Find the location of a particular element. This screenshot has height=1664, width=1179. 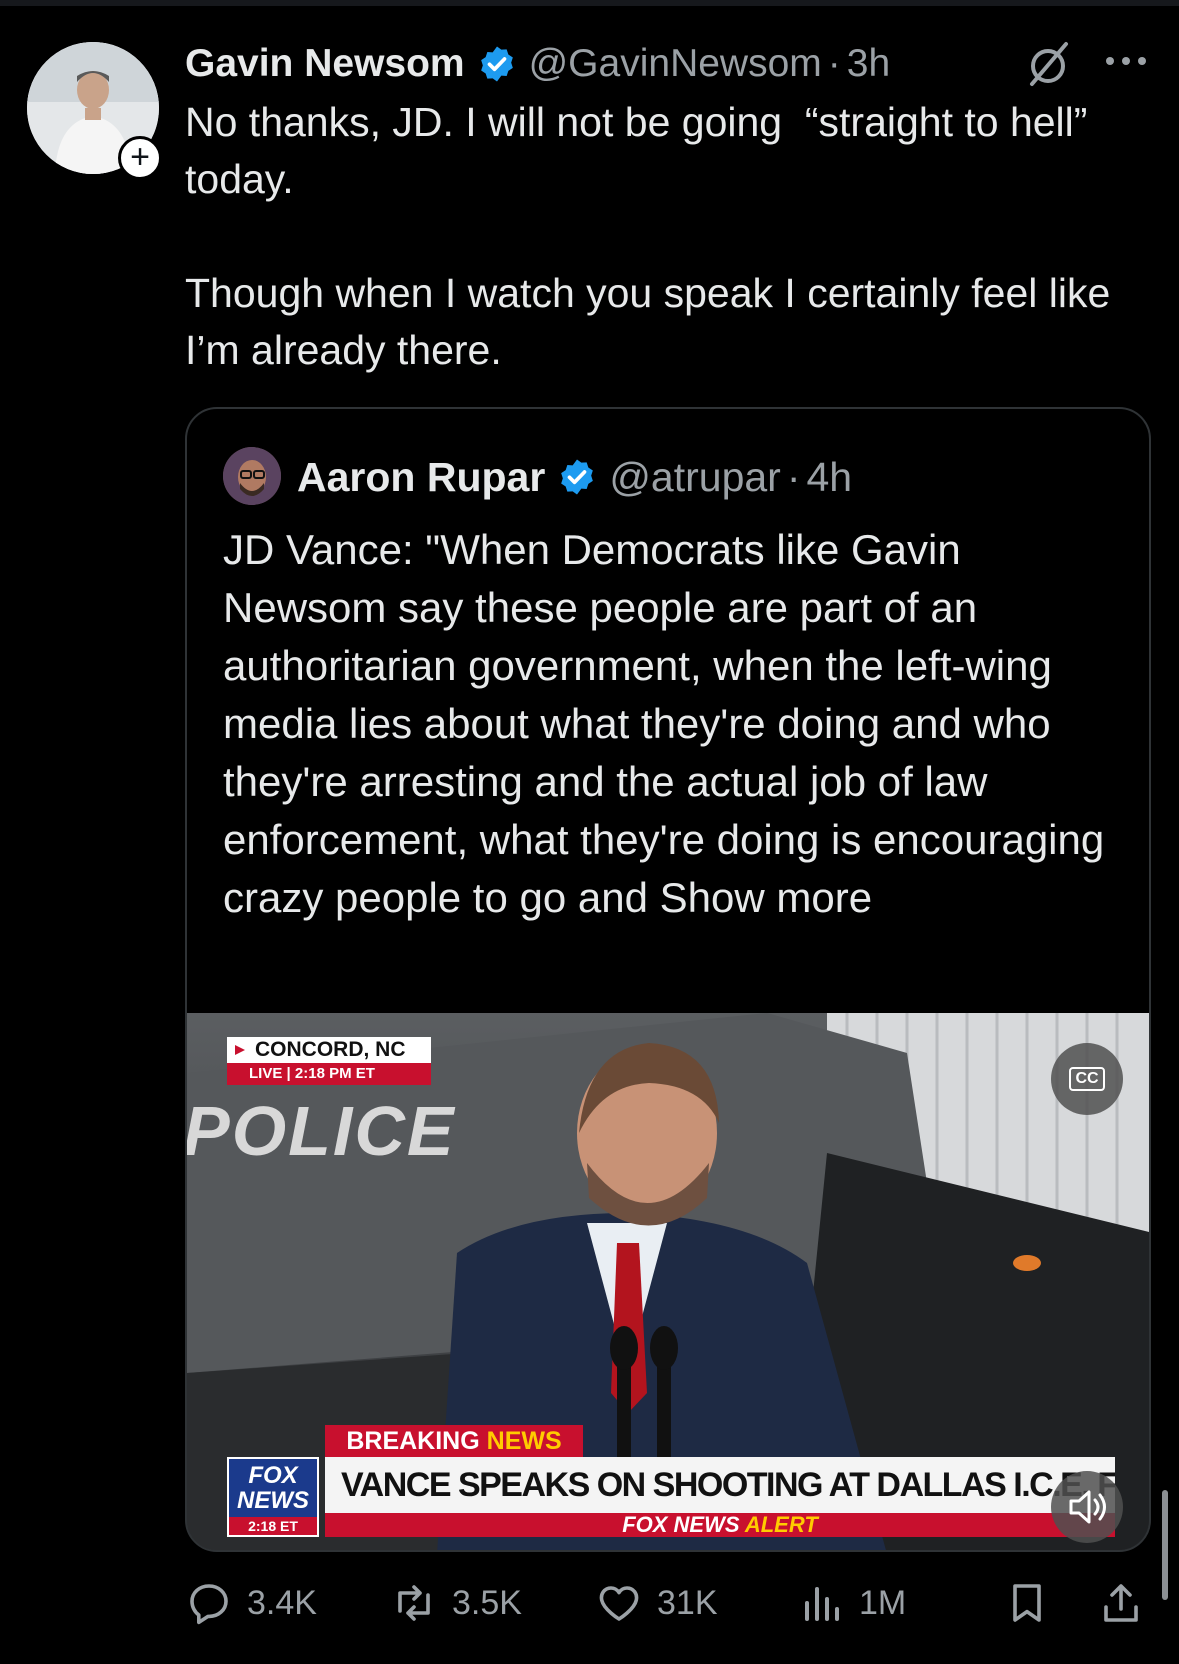

grok-icon is located at coordinates (1048, 64).